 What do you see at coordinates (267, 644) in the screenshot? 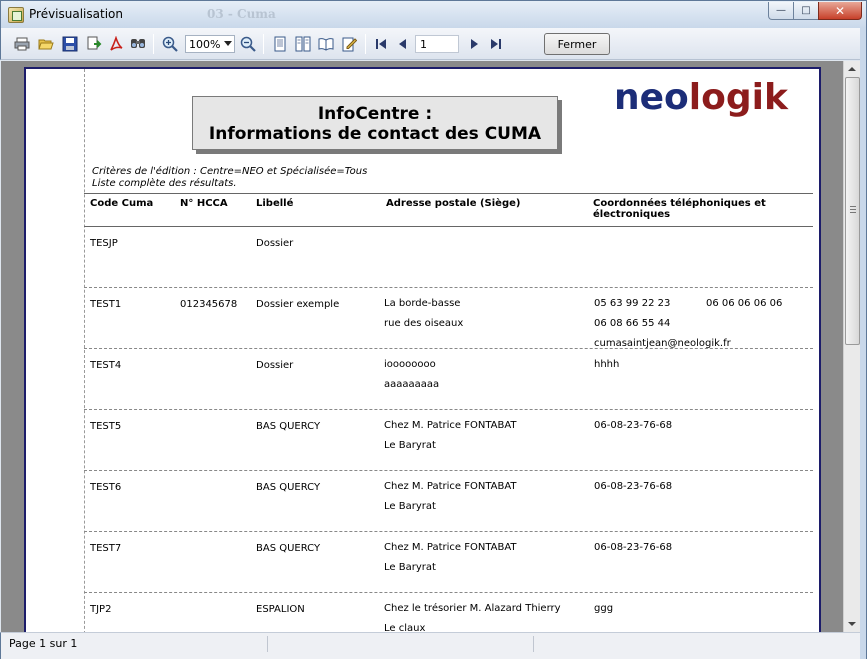
I see `status-divider` at bounding box center [267, 644].